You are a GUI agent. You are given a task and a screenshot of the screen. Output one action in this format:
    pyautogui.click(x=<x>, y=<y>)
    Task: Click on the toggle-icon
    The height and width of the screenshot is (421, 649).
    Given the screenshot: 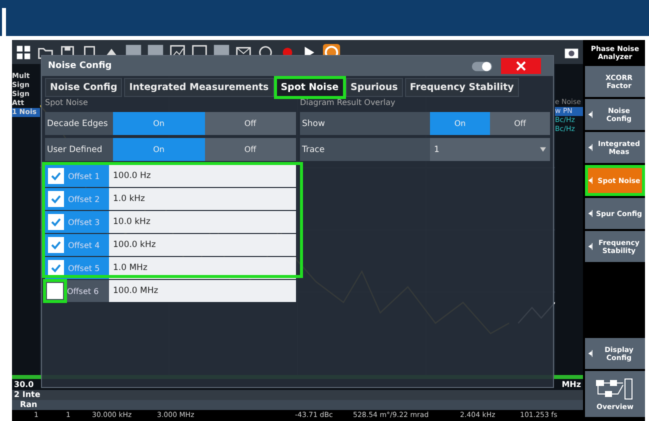 What is the action you would take?
    pyautogui.click(x=482, y=66)
    